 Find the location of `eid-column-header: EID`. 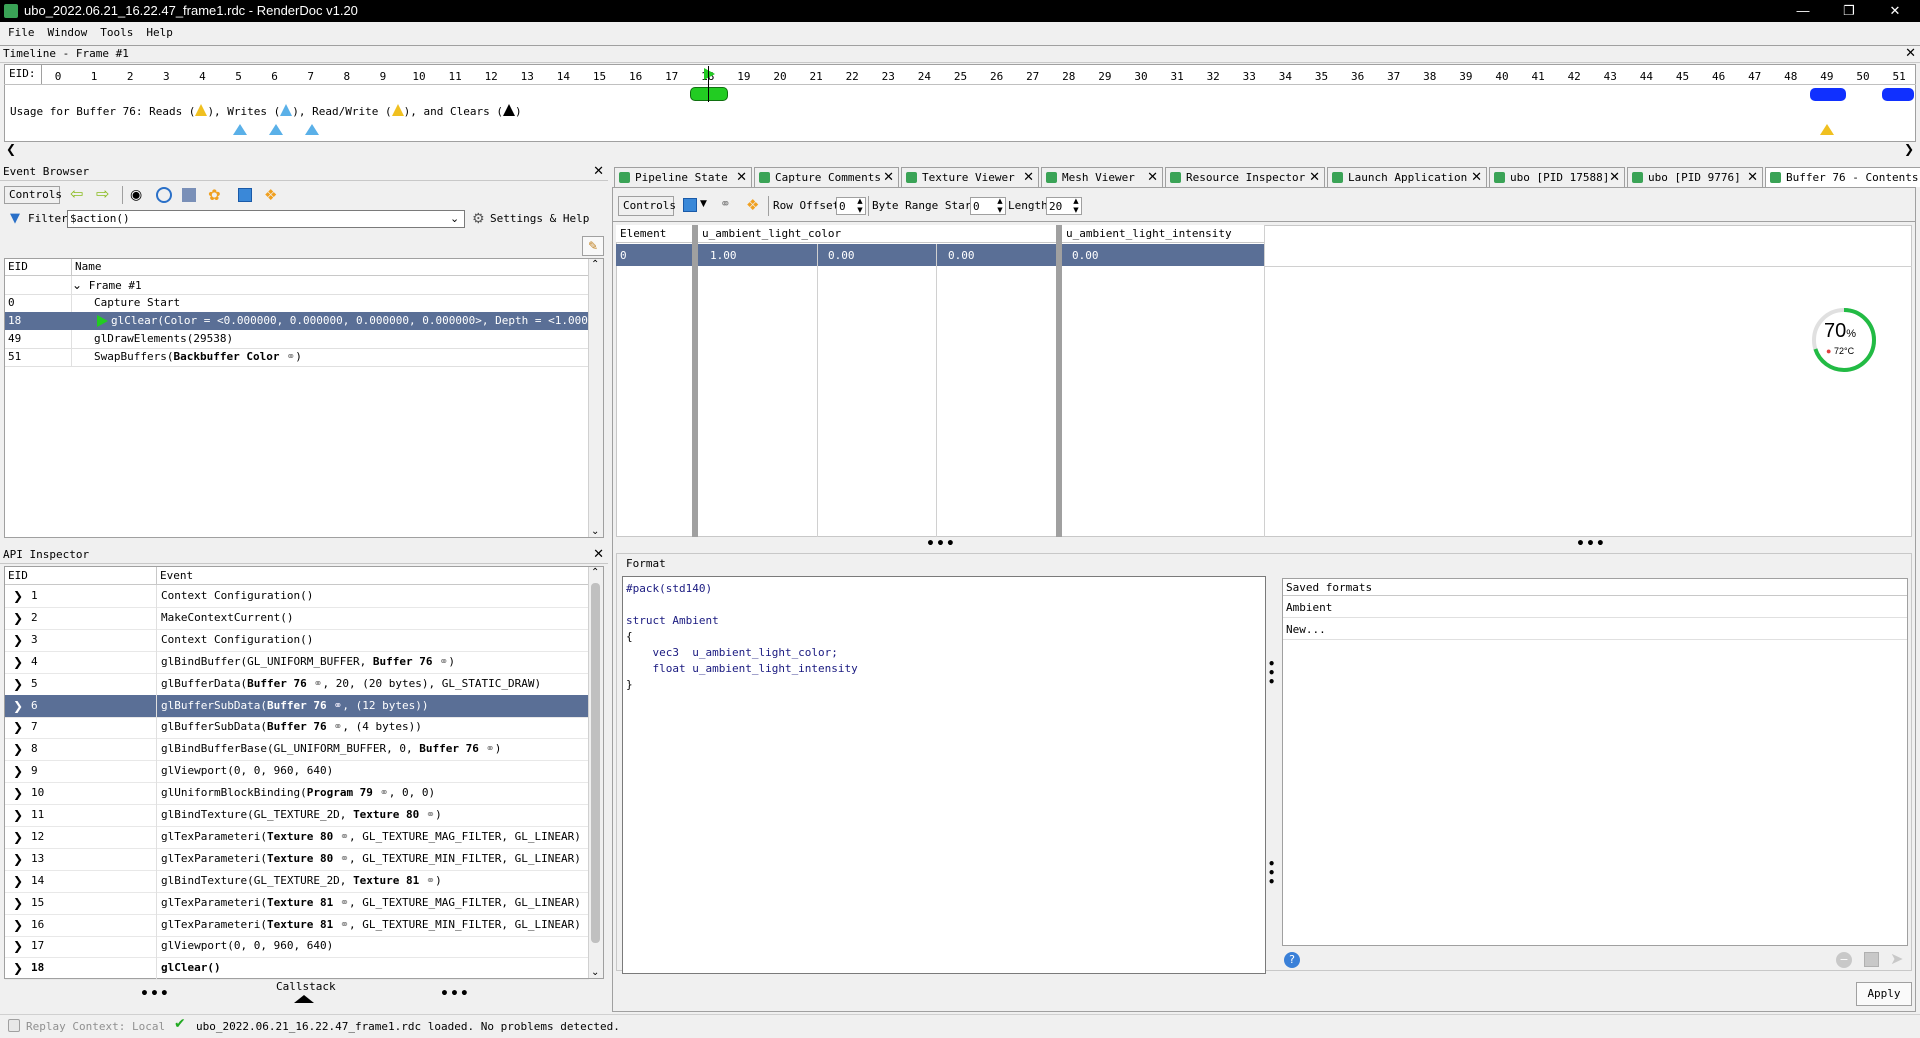

eid-column-header: EID is located at coordinates (18, 266).